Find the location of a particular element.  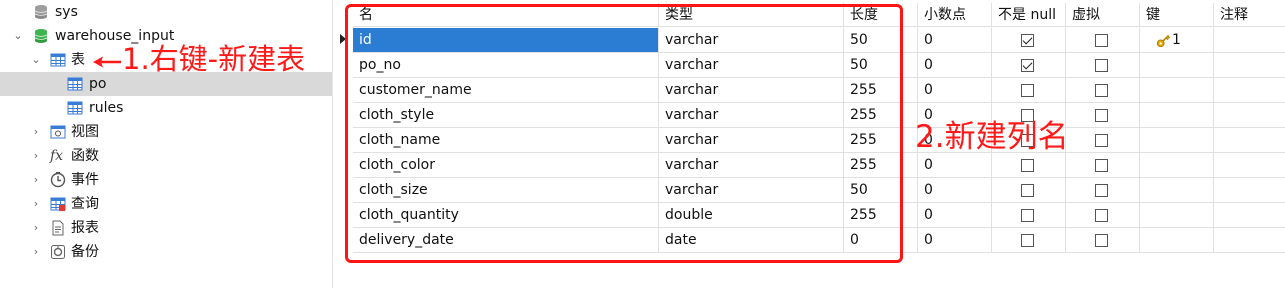

cell-name: customer_name is located at coordinates (506, 90).